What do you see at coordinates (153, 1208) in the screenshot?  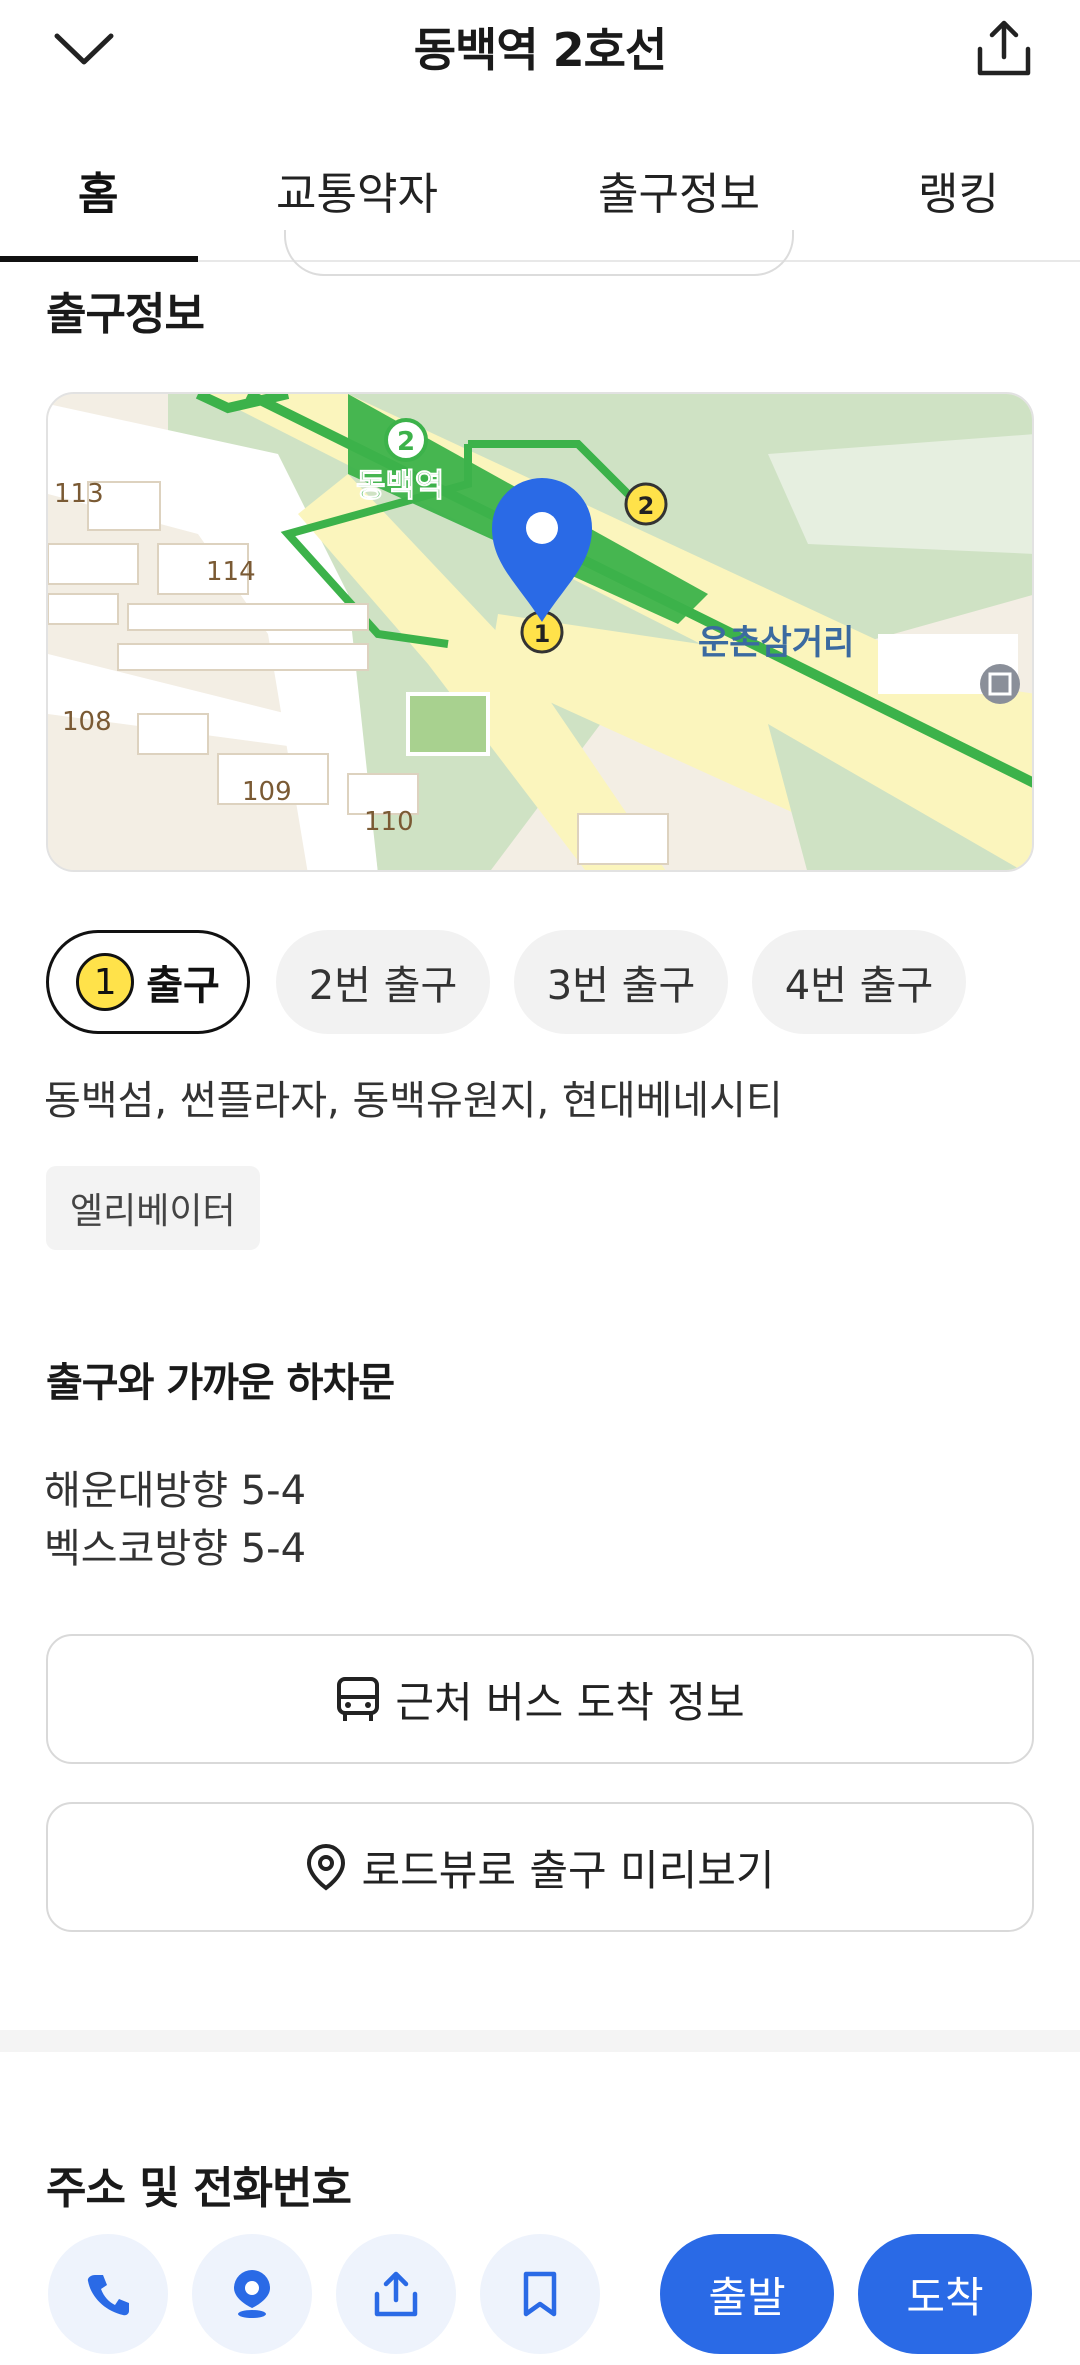 I see `facility-tag: 엘리베이터` at bounding box center [153, 1208].